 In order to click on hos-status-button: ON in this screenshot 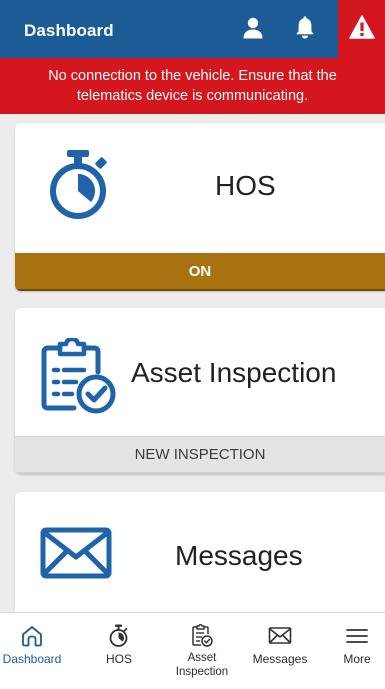, I will do `click(200, 272)`.